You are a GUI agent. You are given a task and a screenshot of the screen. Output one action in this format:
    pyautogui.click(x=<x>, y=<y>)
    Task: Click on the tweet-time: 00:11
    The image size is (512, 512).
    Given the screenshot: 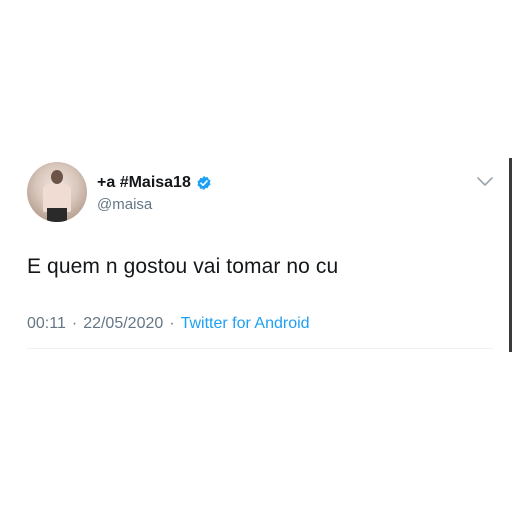 What is the action you would take?
    pyautogui.click(x=46, y=324)
    